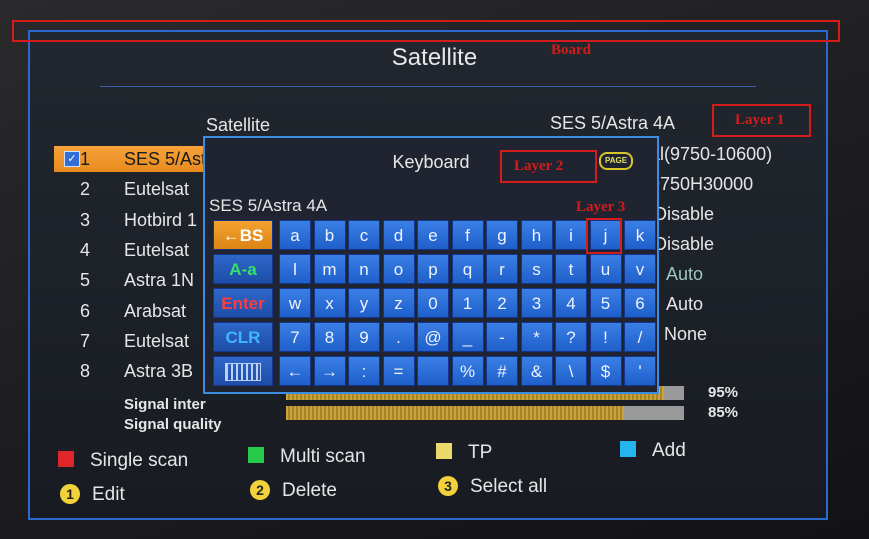 The height and width of the screenshot is (539, 869). I want to click on key: q, so click(467, 269).